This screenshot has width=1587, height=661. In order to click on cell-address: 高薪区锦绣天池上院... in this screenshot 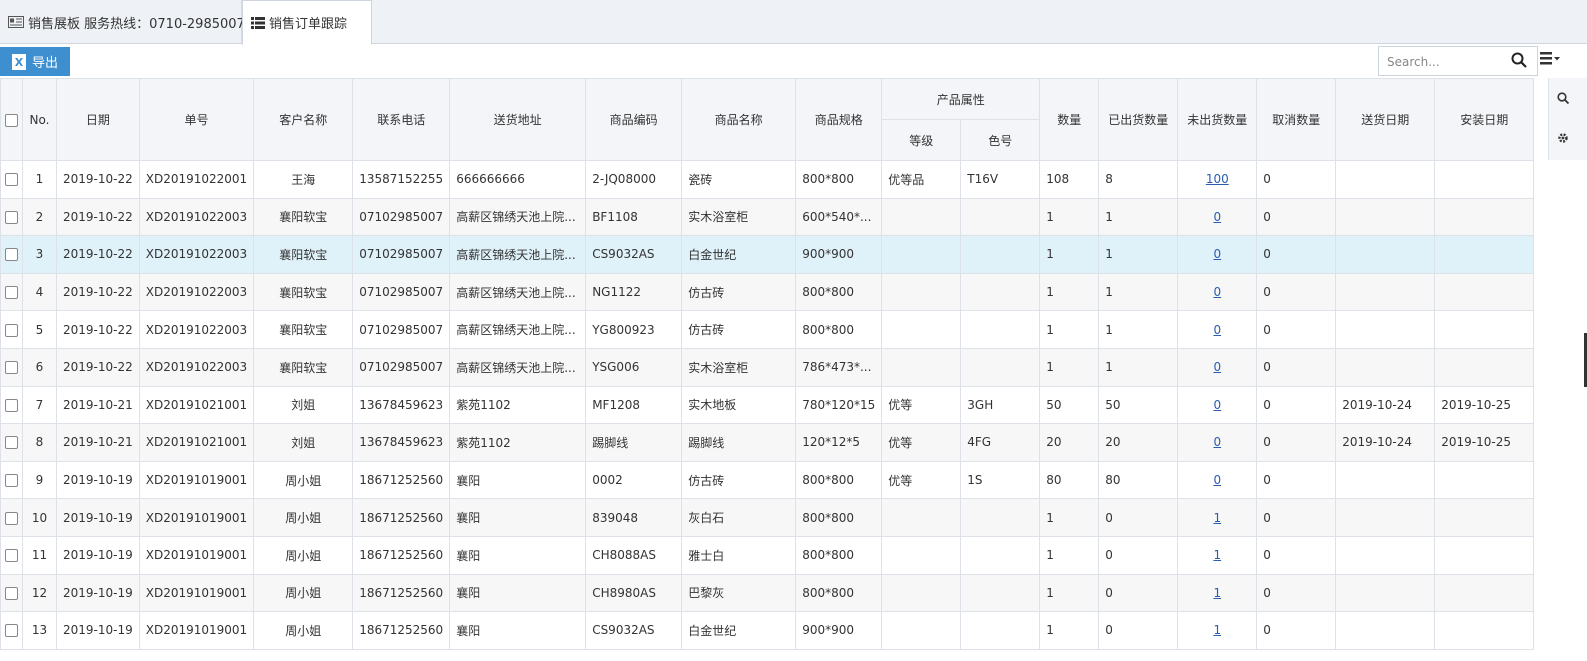, I will do `click(518, 329)`.